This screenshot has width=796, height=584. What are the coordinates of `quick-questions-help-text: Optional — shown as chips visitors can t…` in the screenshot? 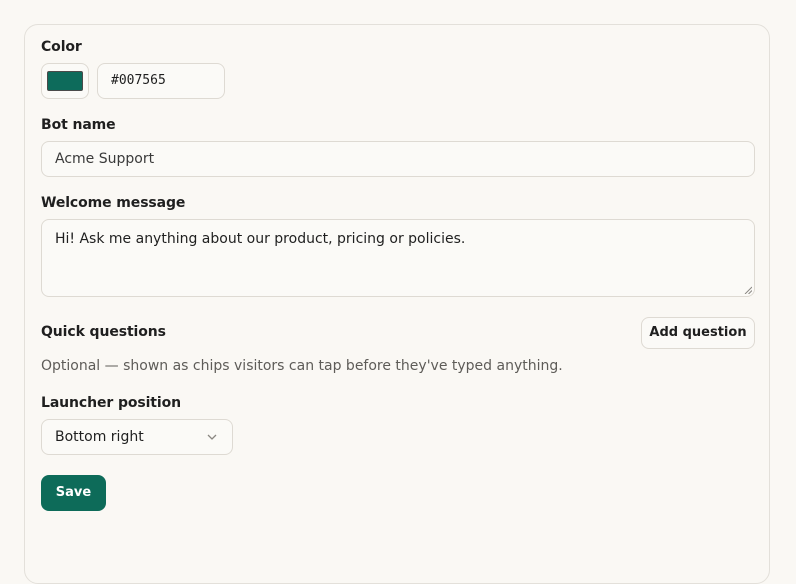 It's located at (302, 366).